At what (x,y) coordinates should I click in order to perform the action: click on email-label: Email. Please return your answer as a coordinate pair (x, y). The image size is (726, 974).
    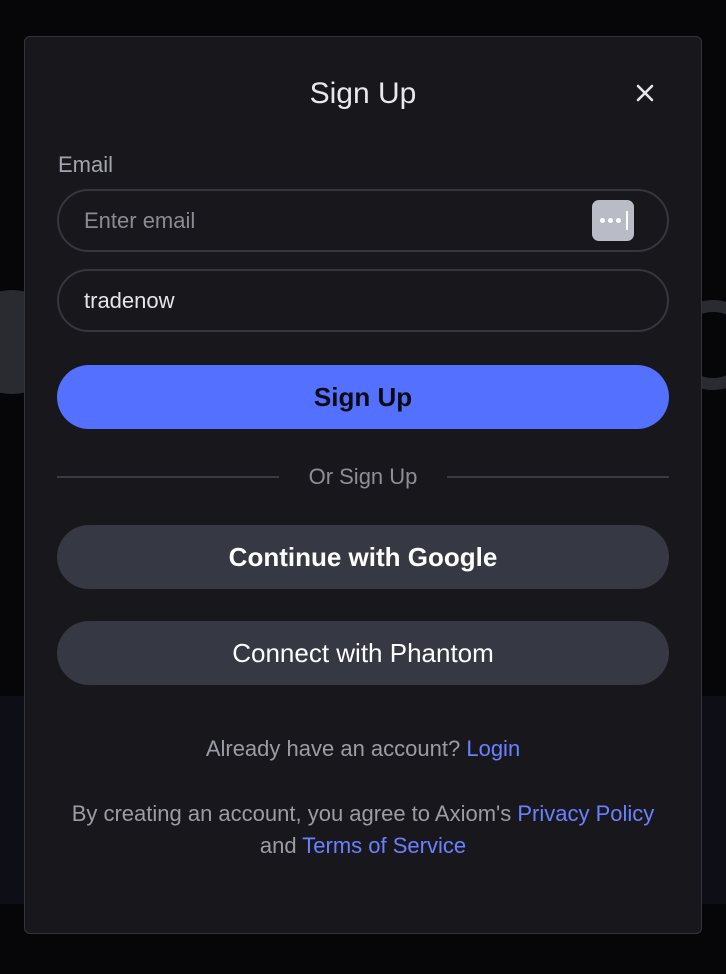
    Looking at the image, I should click on (86, 164).